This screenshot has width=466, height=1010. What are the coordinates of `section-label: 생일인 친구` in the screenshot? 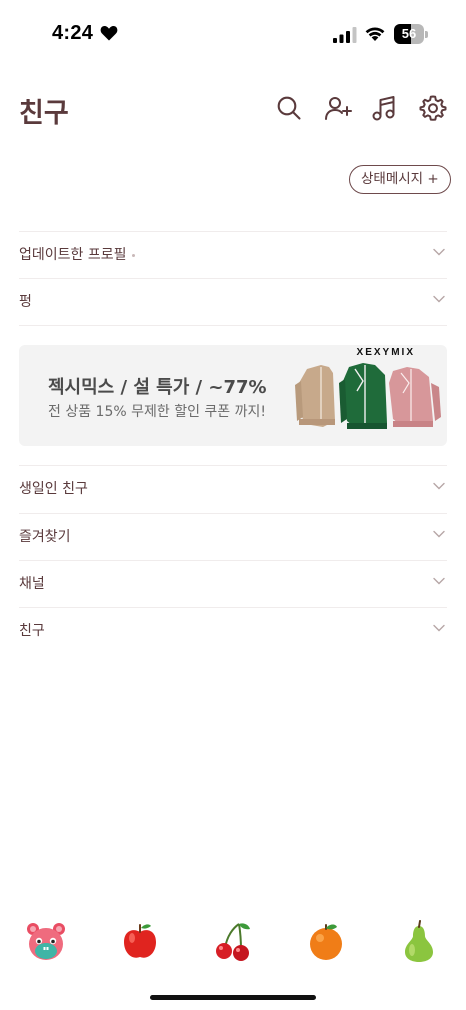 It's located at (53, 489).